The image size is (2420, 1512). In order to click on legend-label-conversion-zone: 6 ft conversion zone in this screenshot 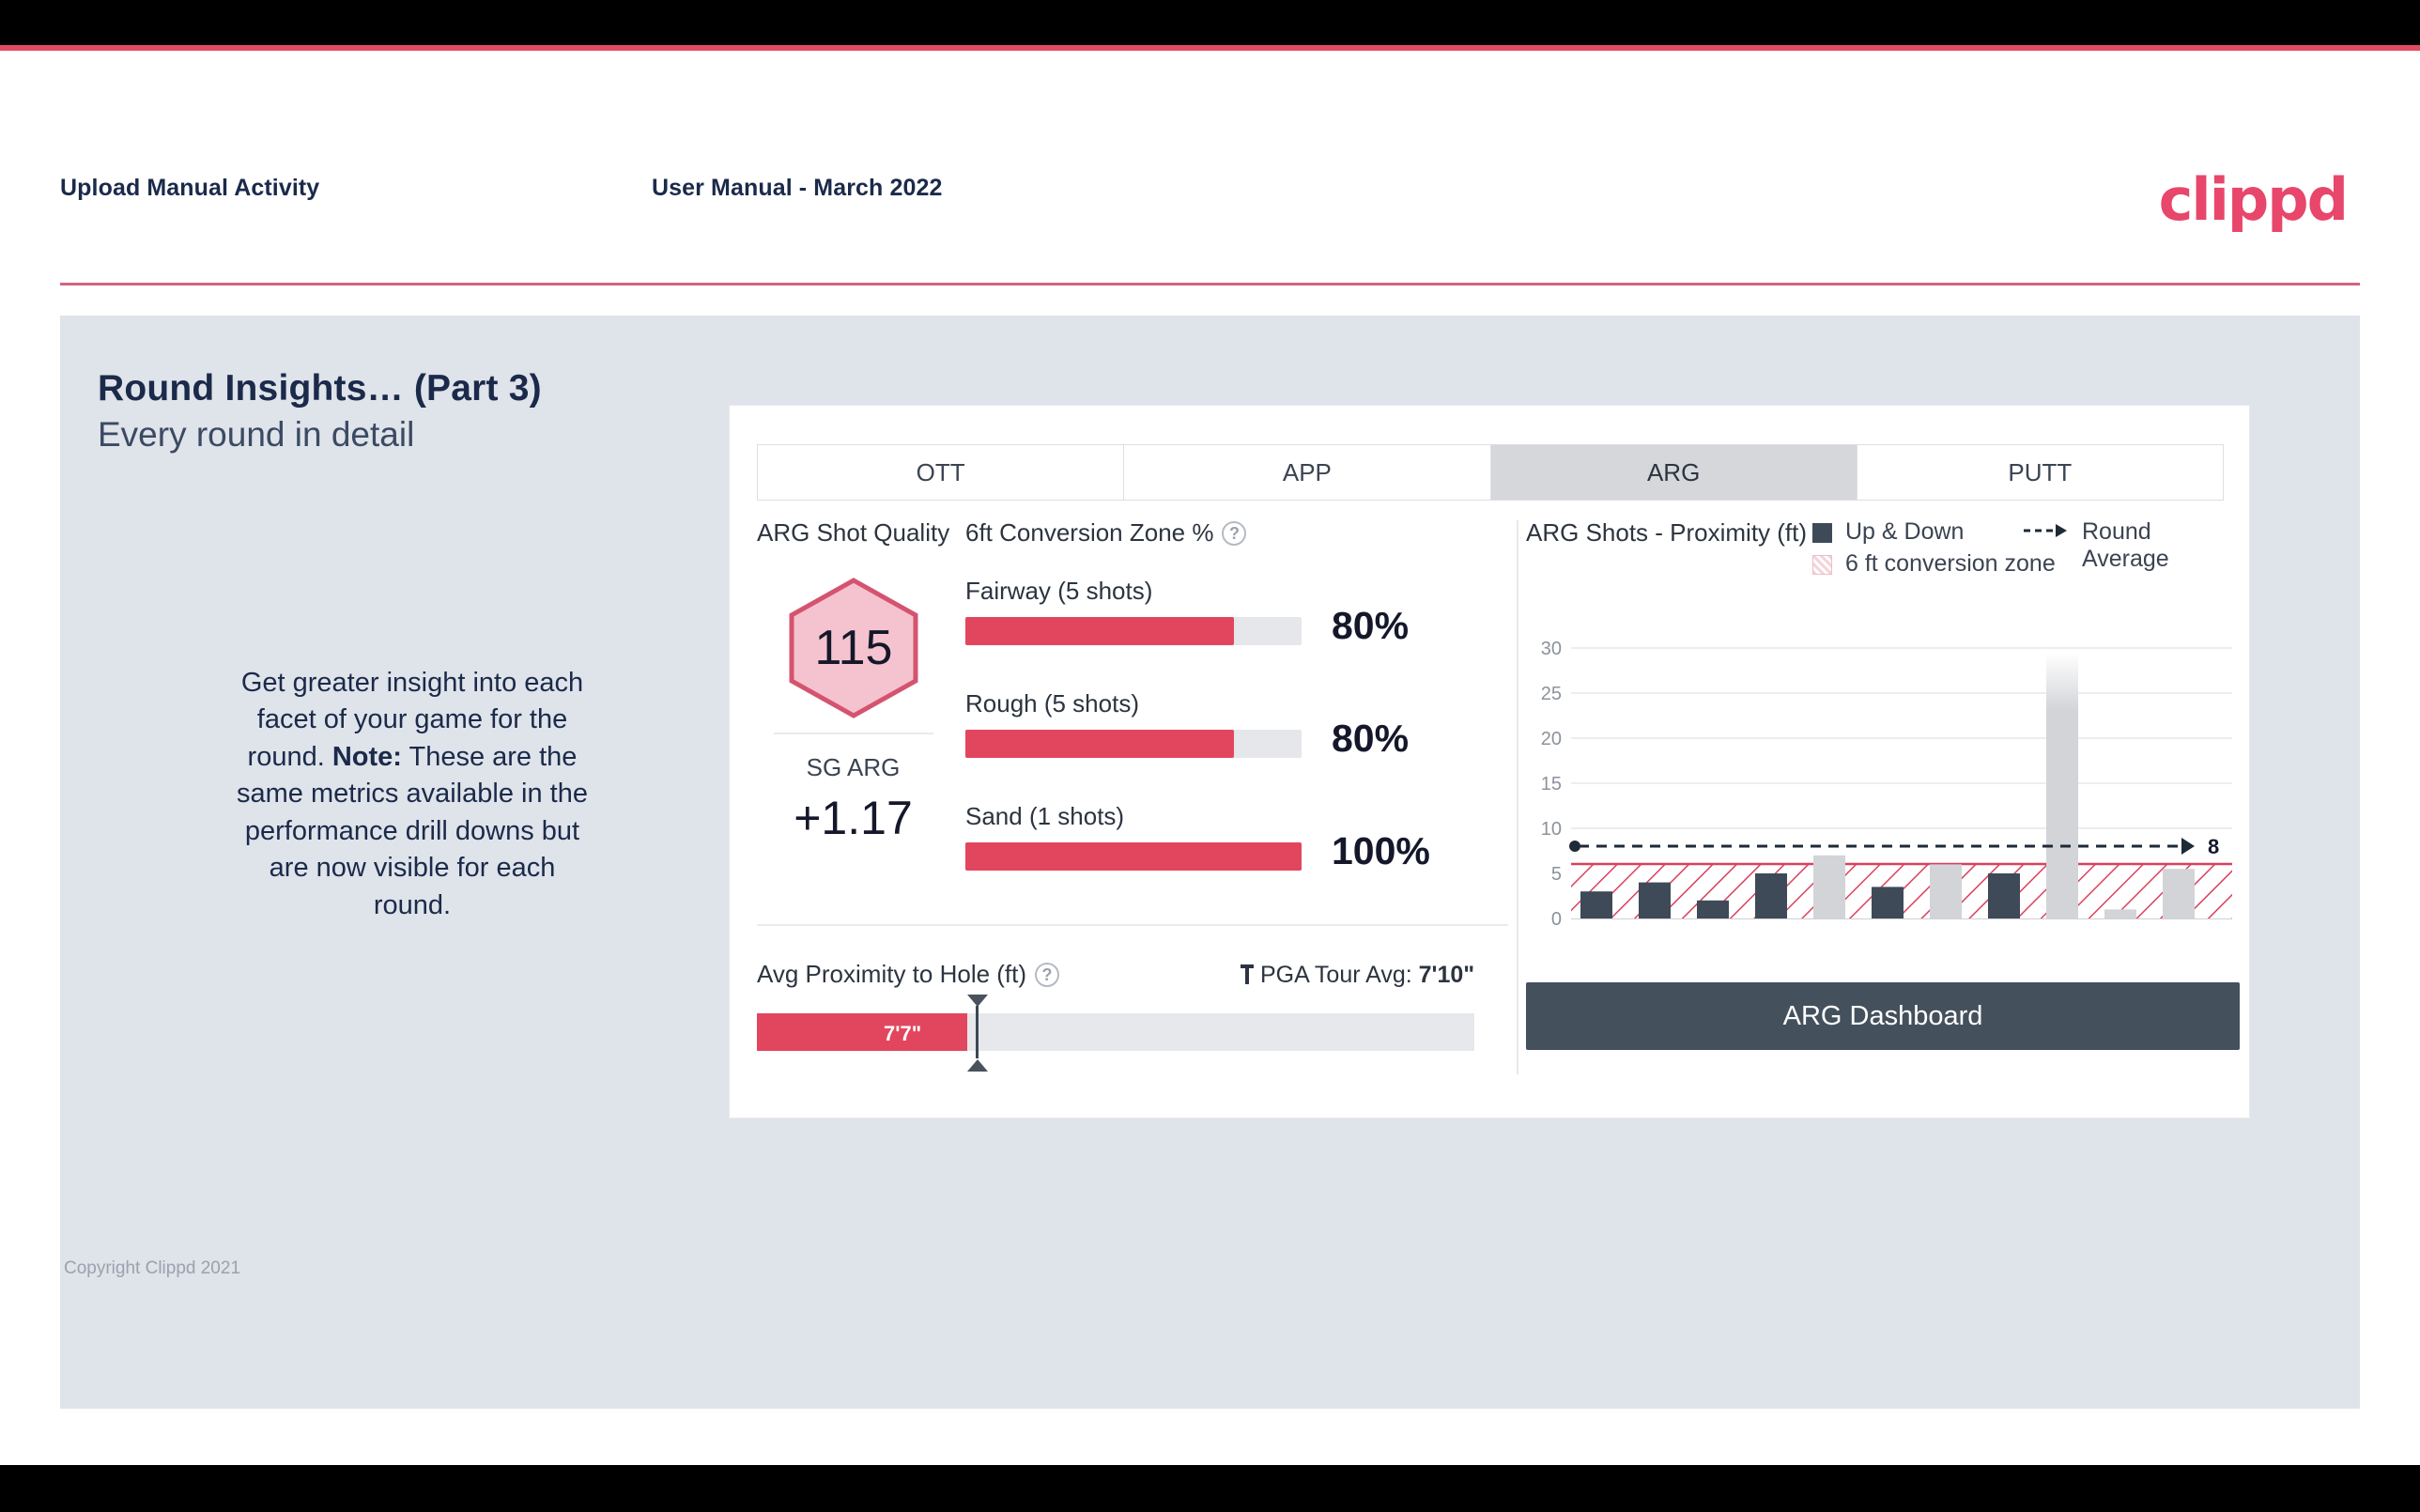, I will do `click(1950, 563)`.